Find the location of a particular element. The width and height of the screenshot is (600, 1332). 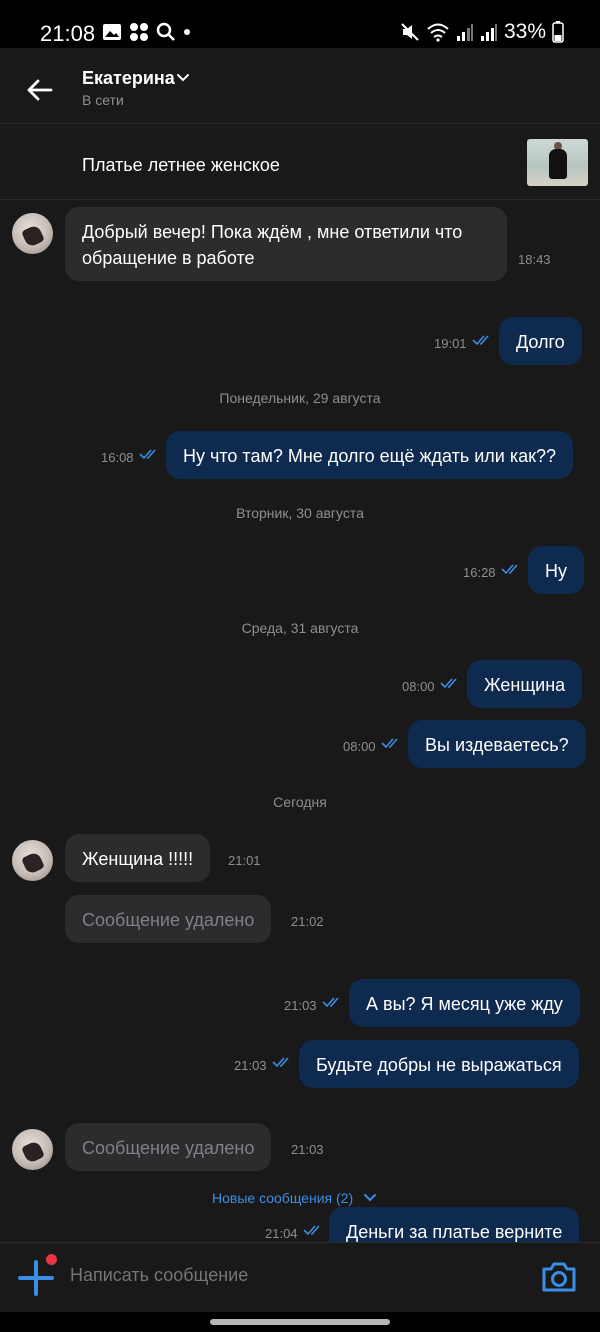

date-separator: Вторник, 30 августа is located at coordinates (300, 513).